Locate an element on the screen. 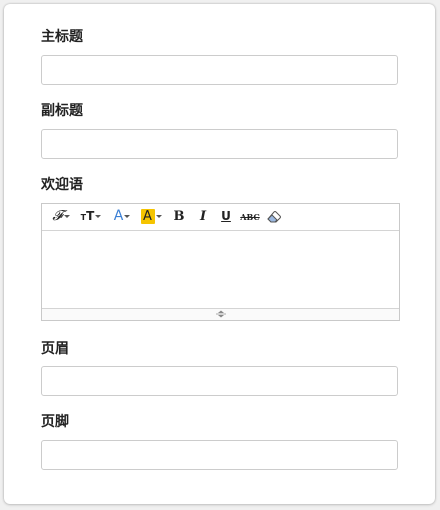 The image size is (440, 510). underline-button: U is located at coordinates (226, 216).